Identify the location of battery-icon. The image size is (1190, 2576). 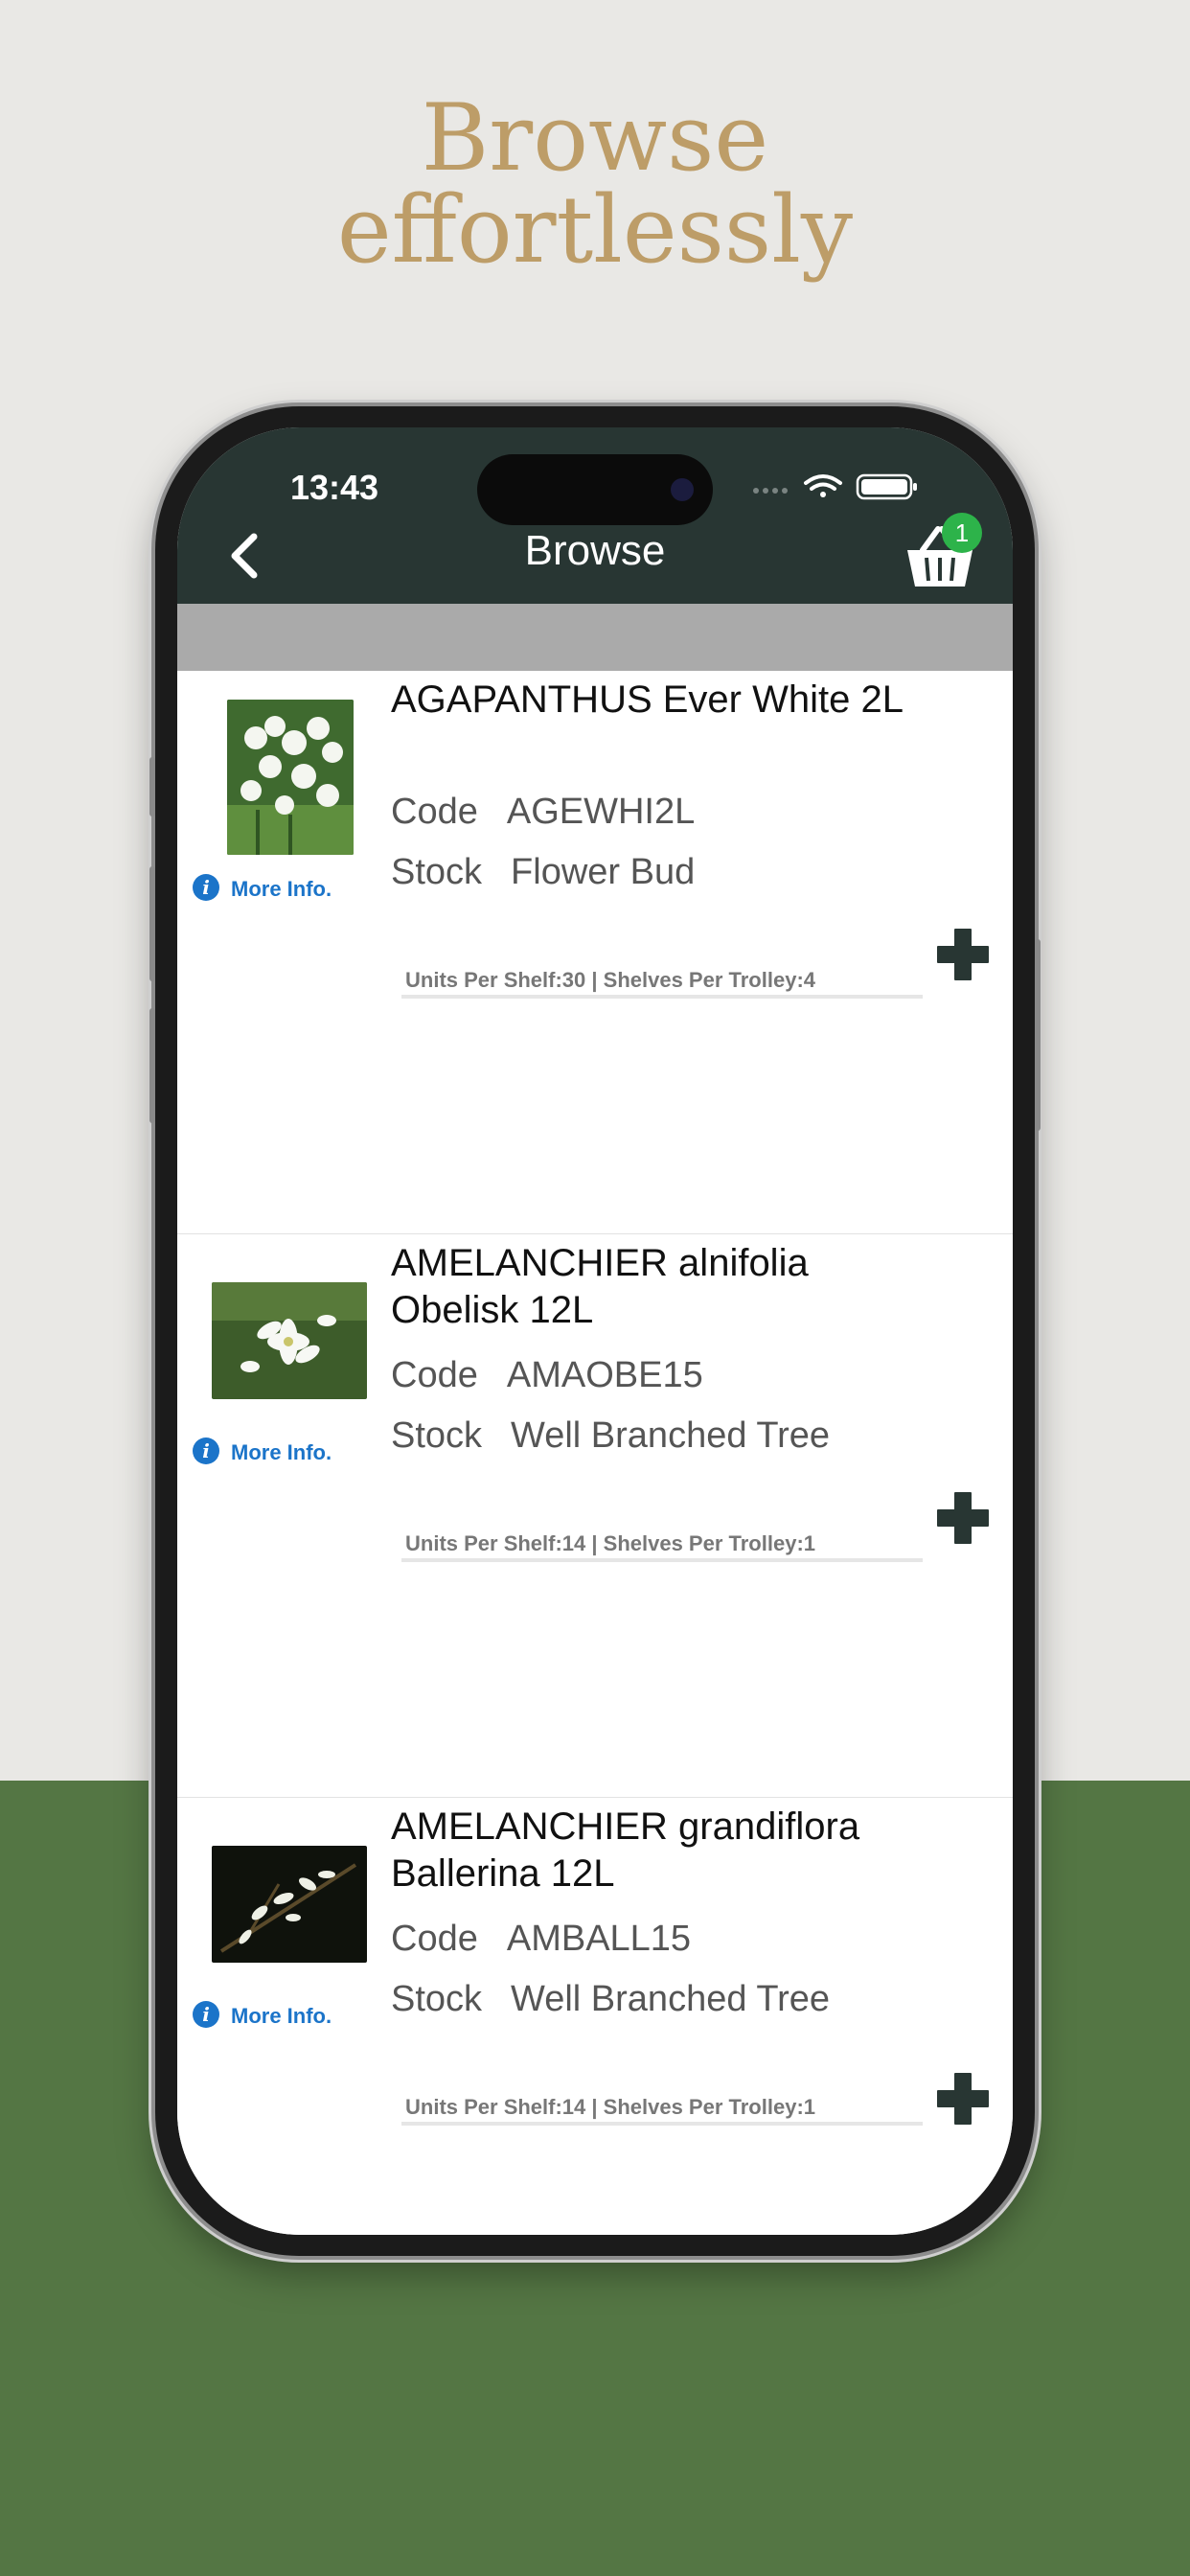
(887, 486).